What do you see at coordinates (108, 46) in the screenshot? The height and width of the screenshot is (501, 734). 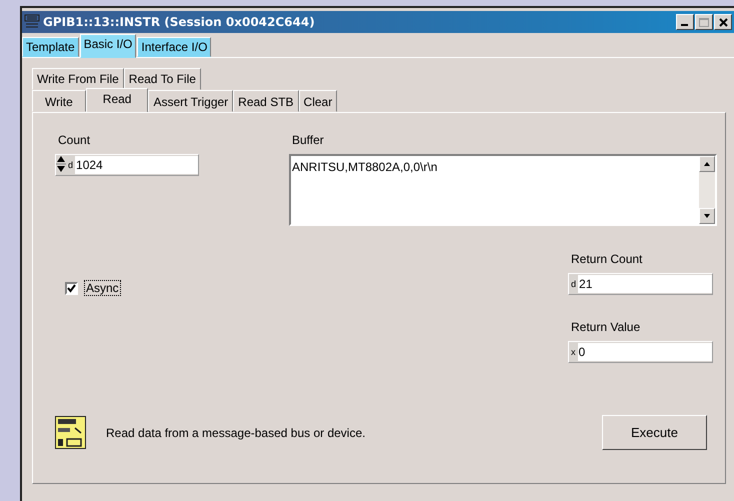 I see `tab: Basic I/O` at bounding box center [108, 46].